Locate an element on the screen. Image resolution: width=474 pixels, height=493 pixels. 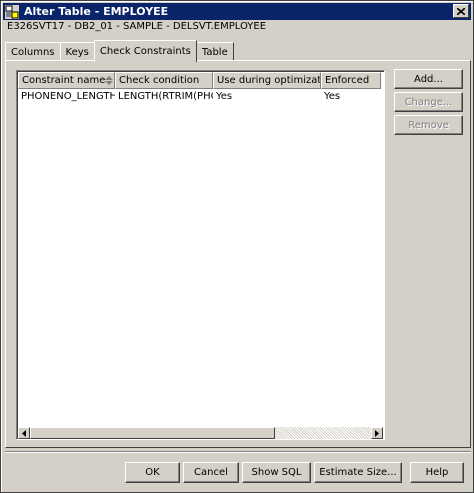
cell-enforced: Yes is located at coordinates (332, 96).